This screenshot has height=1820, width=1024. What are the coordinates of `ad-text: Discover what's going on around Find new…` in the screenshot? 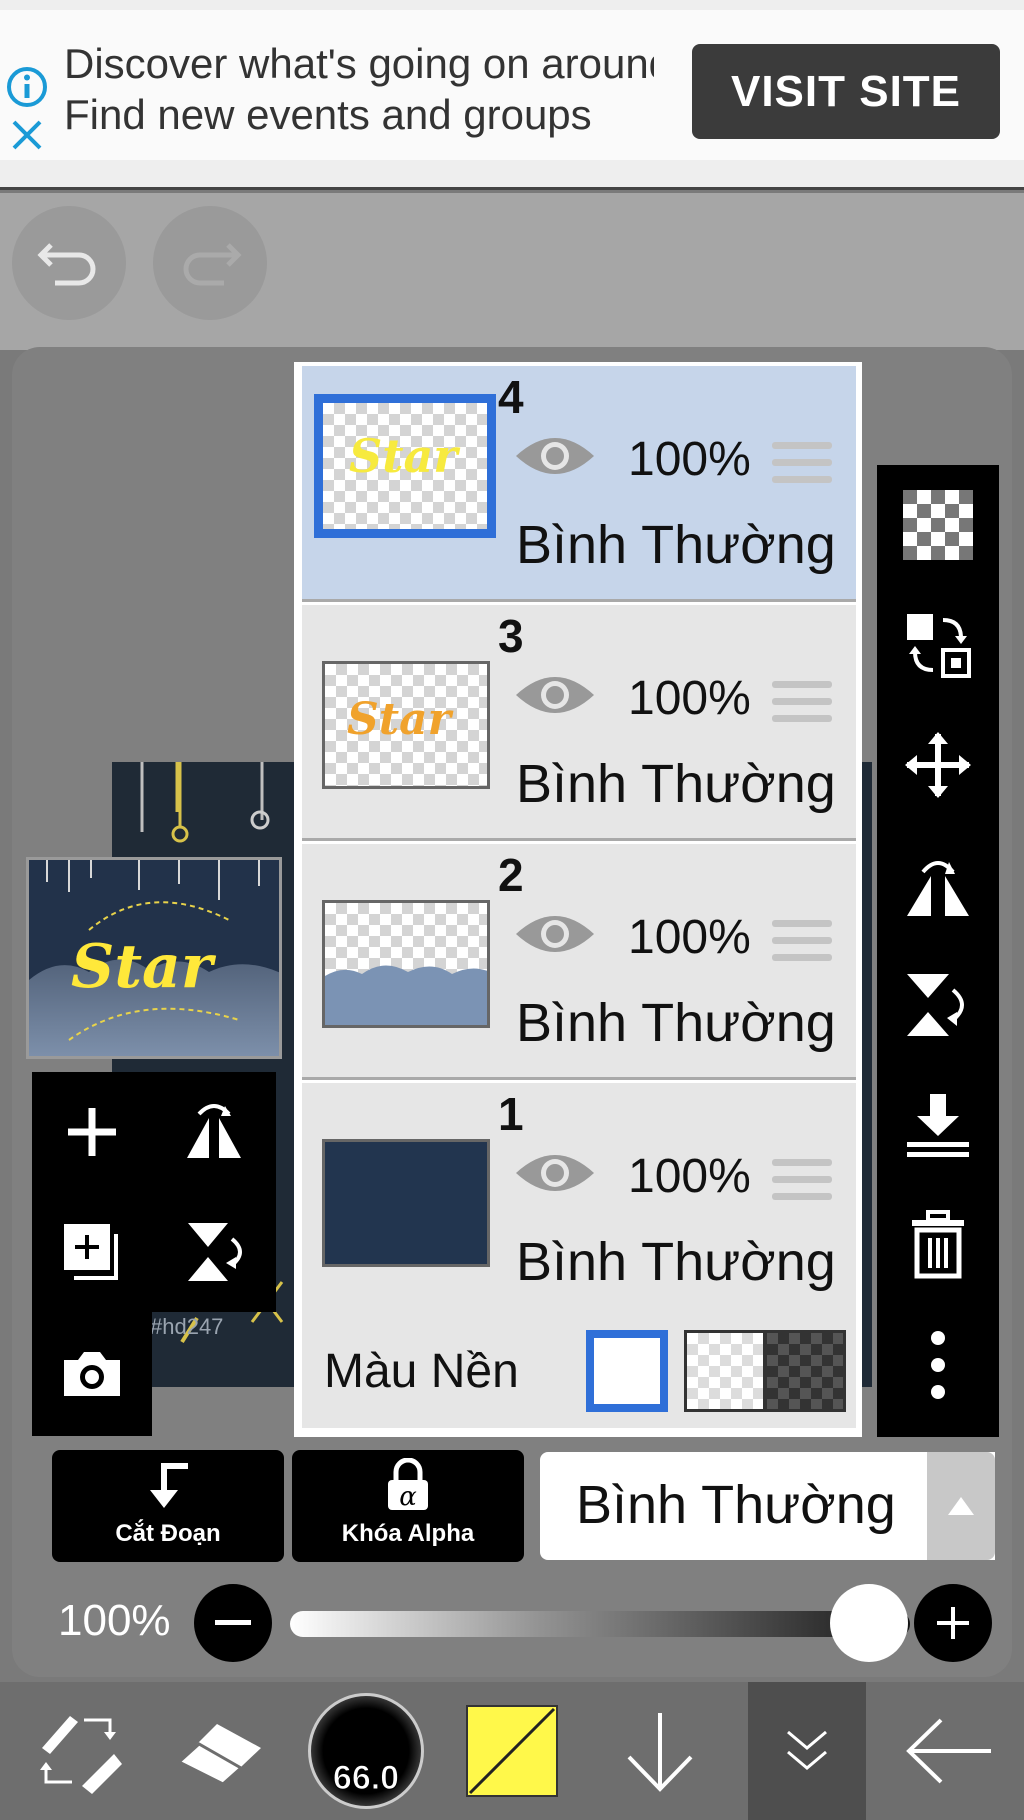 It's located at (359, 93).